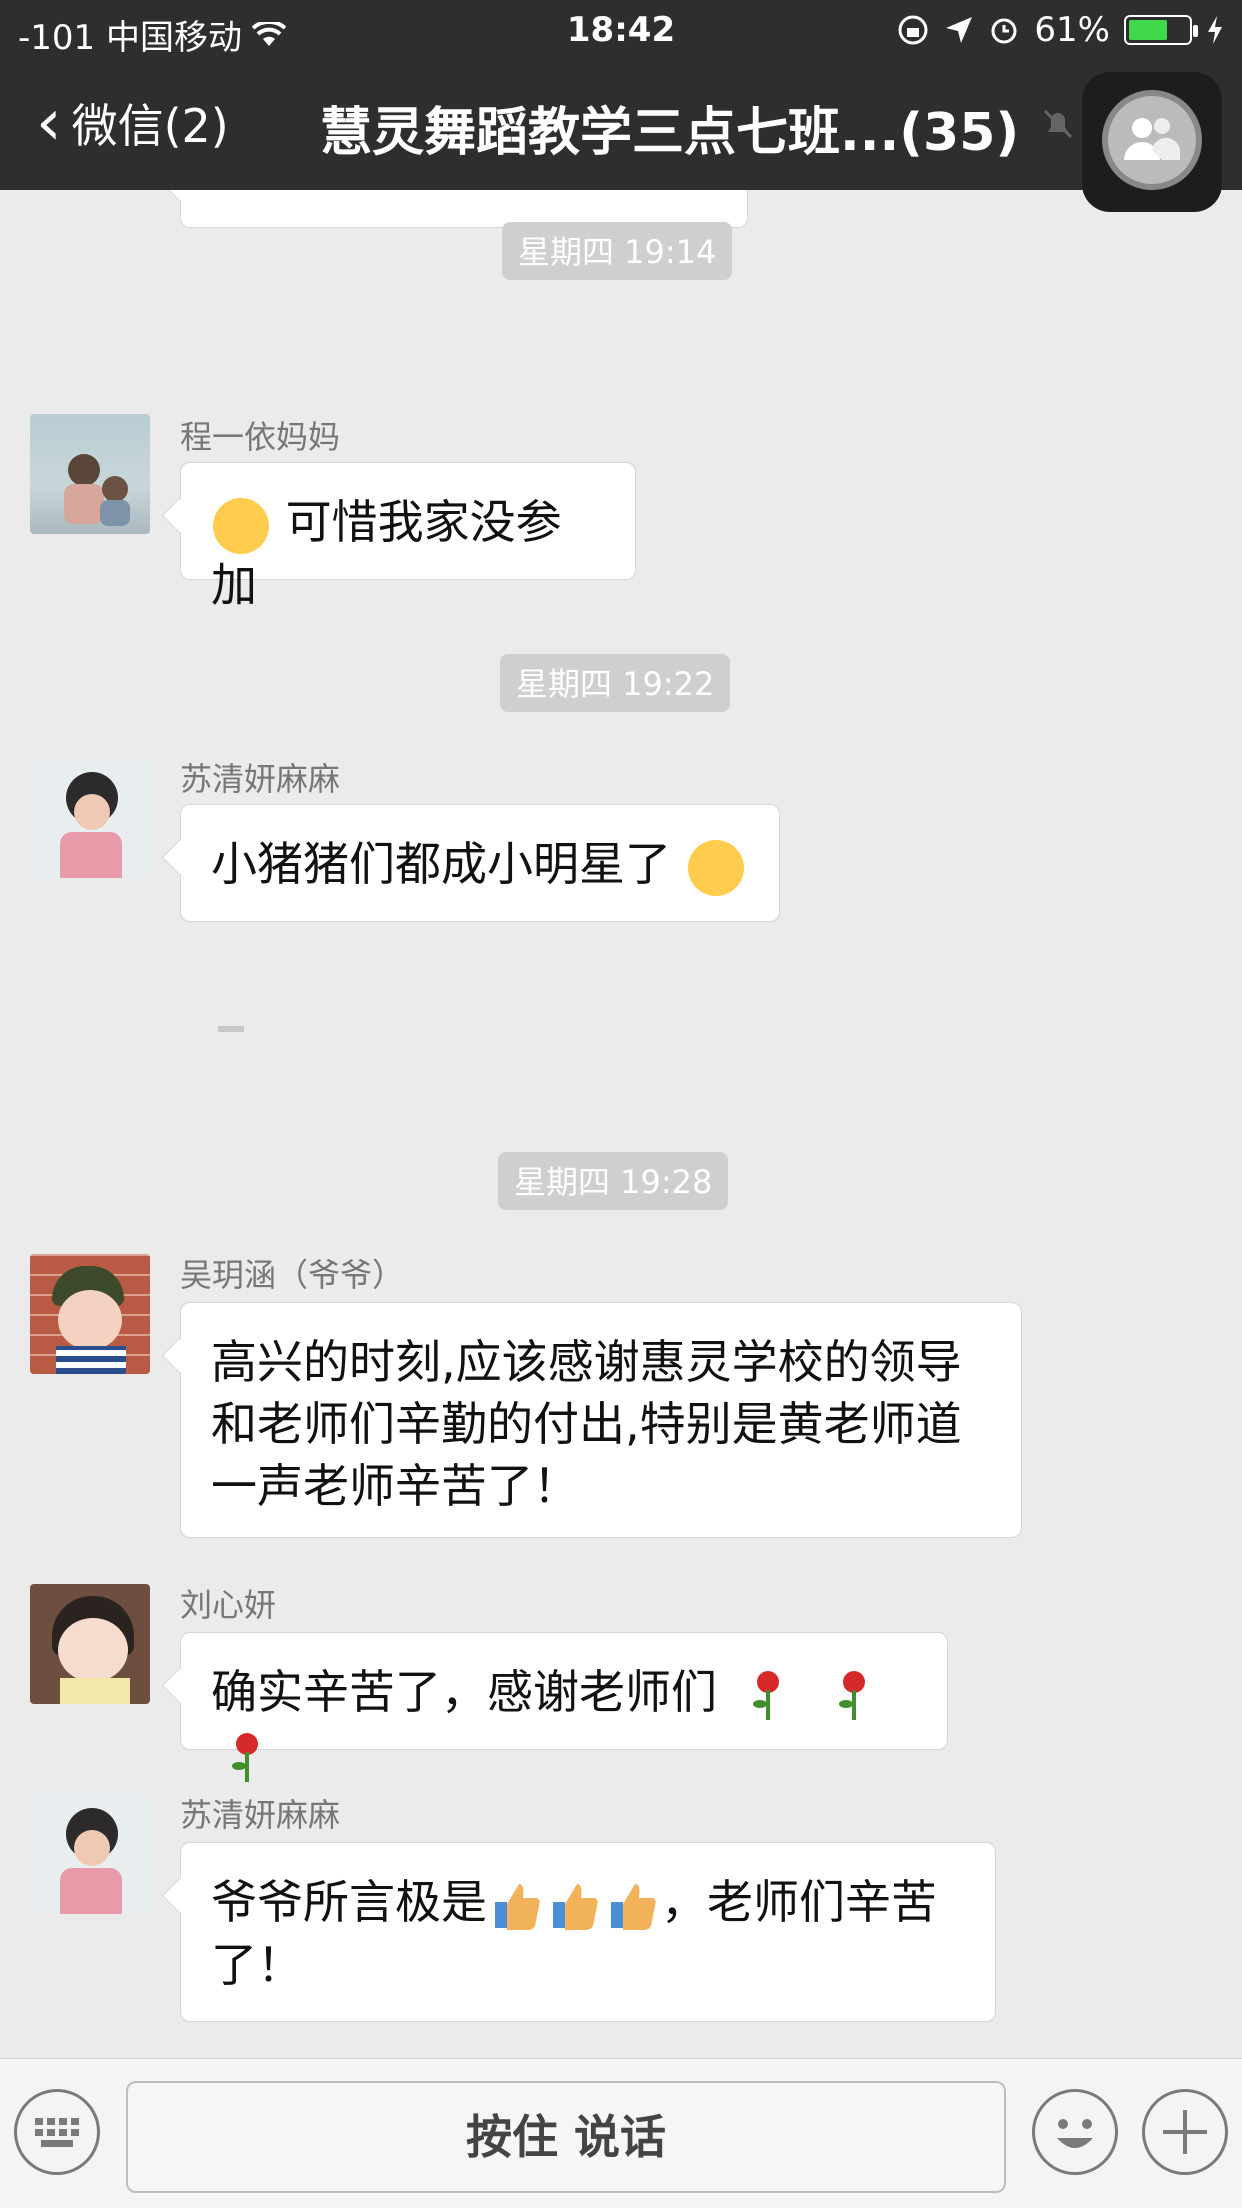  I want to click on sender-name: 吴玥涵（爷爷）, so click(292, 1275).